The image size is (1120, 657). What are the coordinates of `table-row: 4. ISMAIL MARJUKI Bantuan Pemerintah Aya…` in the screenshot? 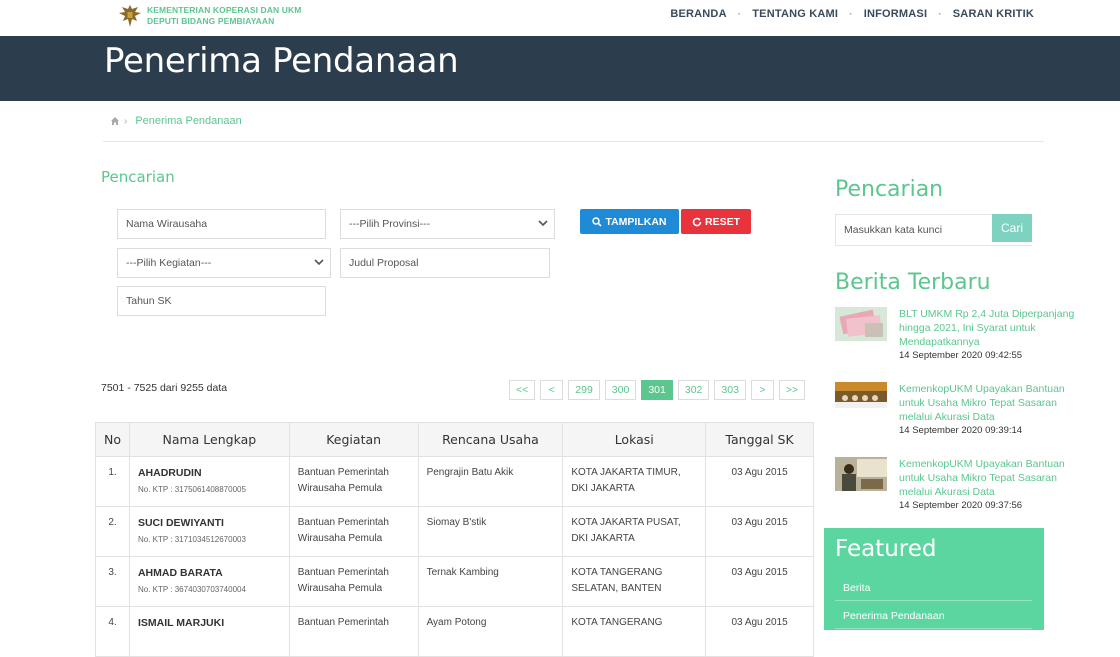 It's located at (454, 631).